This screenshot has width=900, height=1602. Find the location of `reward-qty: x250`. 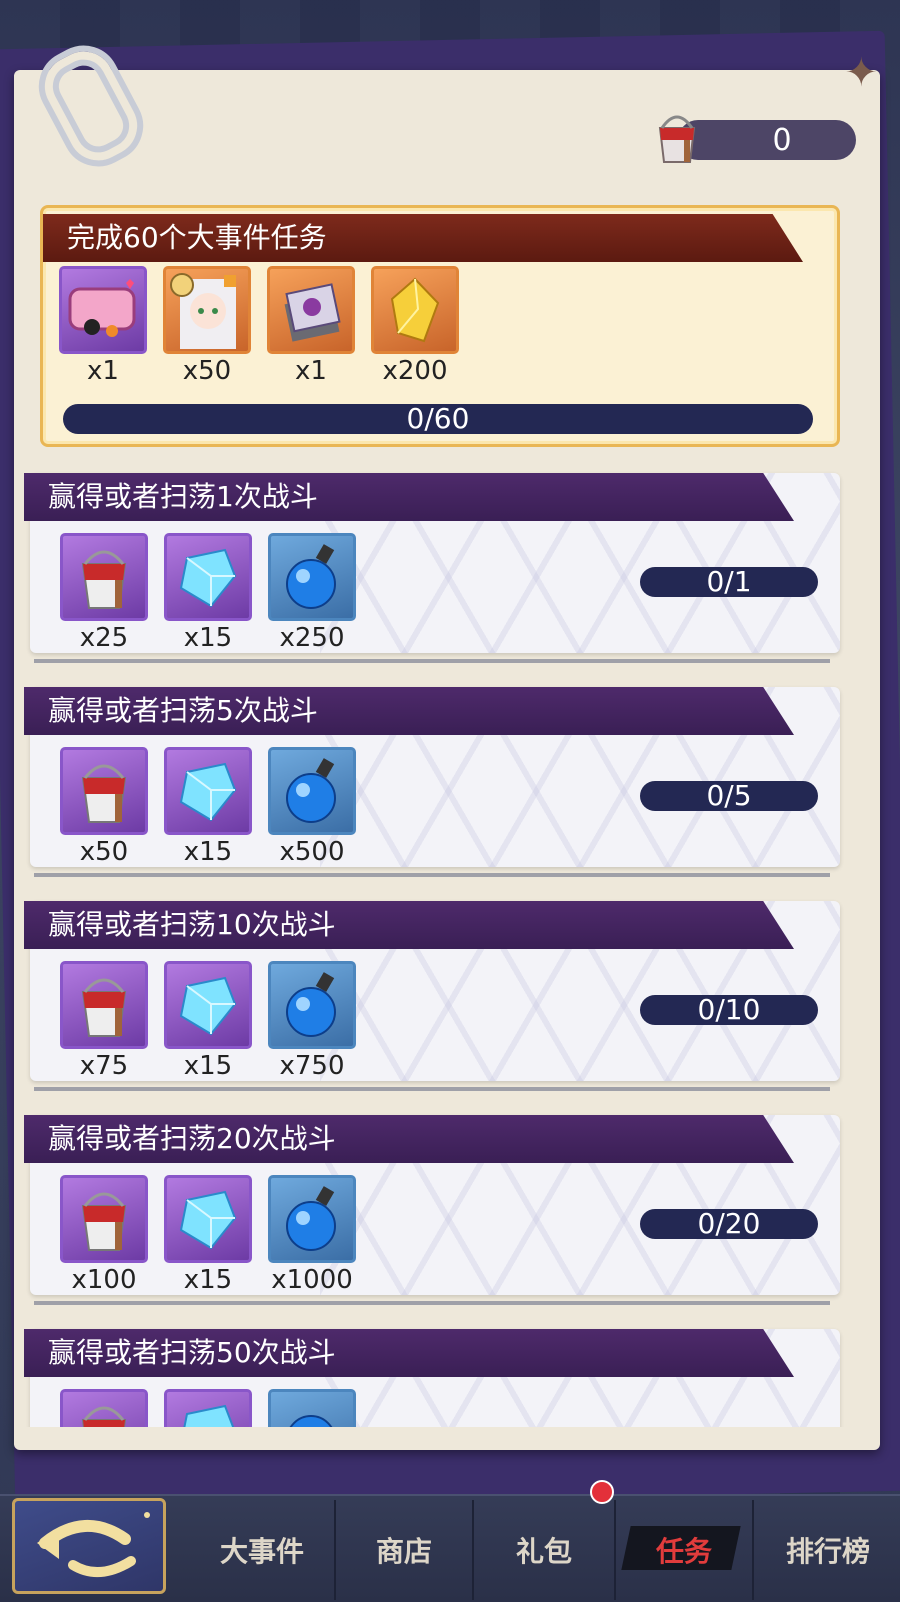

reward-qty: x250 is located at coordinates (312, 638).